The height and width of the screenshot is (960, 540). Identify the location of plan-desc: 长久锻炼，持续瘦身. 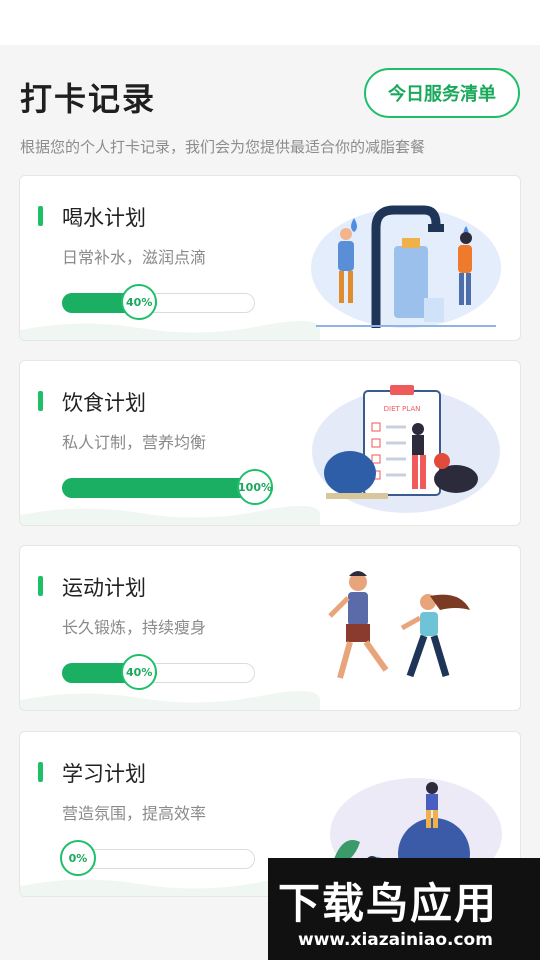
(134, 627).